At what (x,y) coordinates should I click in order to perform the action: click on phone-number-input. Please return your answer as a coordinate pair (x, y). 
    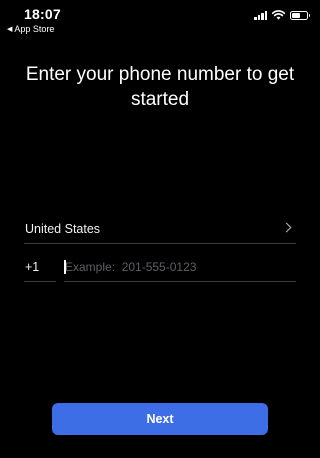
    Looking at the image, I should click on (178, 267).